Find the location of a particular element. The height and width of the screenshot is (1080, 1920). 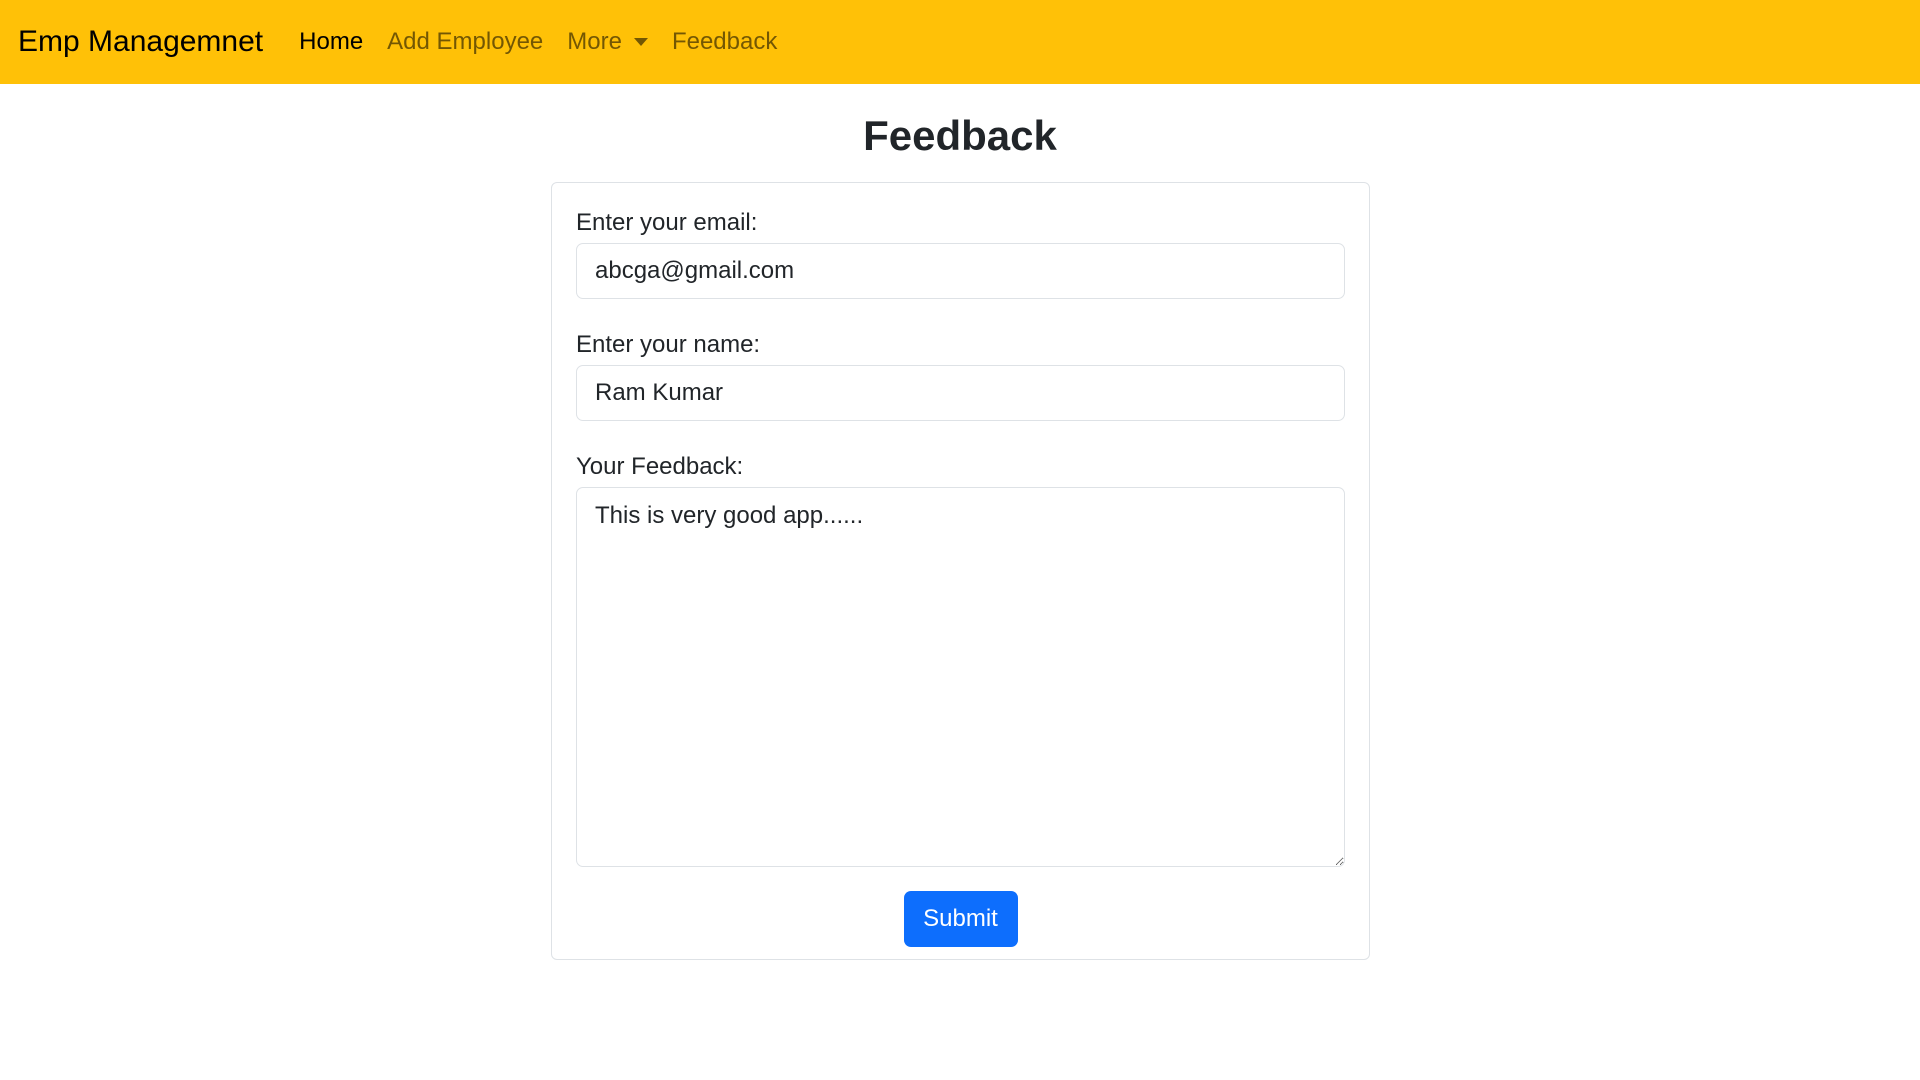

email-label: Enter your email: is located at coordinates (667, 222).